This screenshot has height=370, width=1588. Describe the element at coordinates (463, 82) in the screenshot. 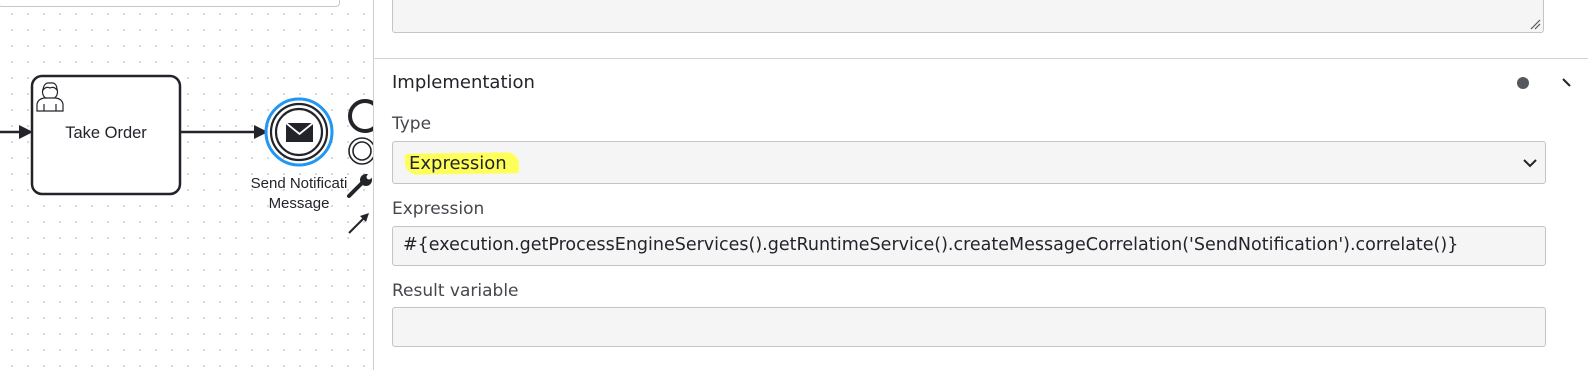

I see `implementation-group-title: Implementation` at that location.